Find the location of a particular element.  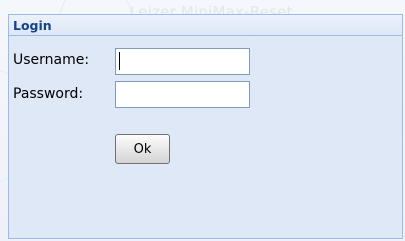

password-input is located at coordinates (182, 94).